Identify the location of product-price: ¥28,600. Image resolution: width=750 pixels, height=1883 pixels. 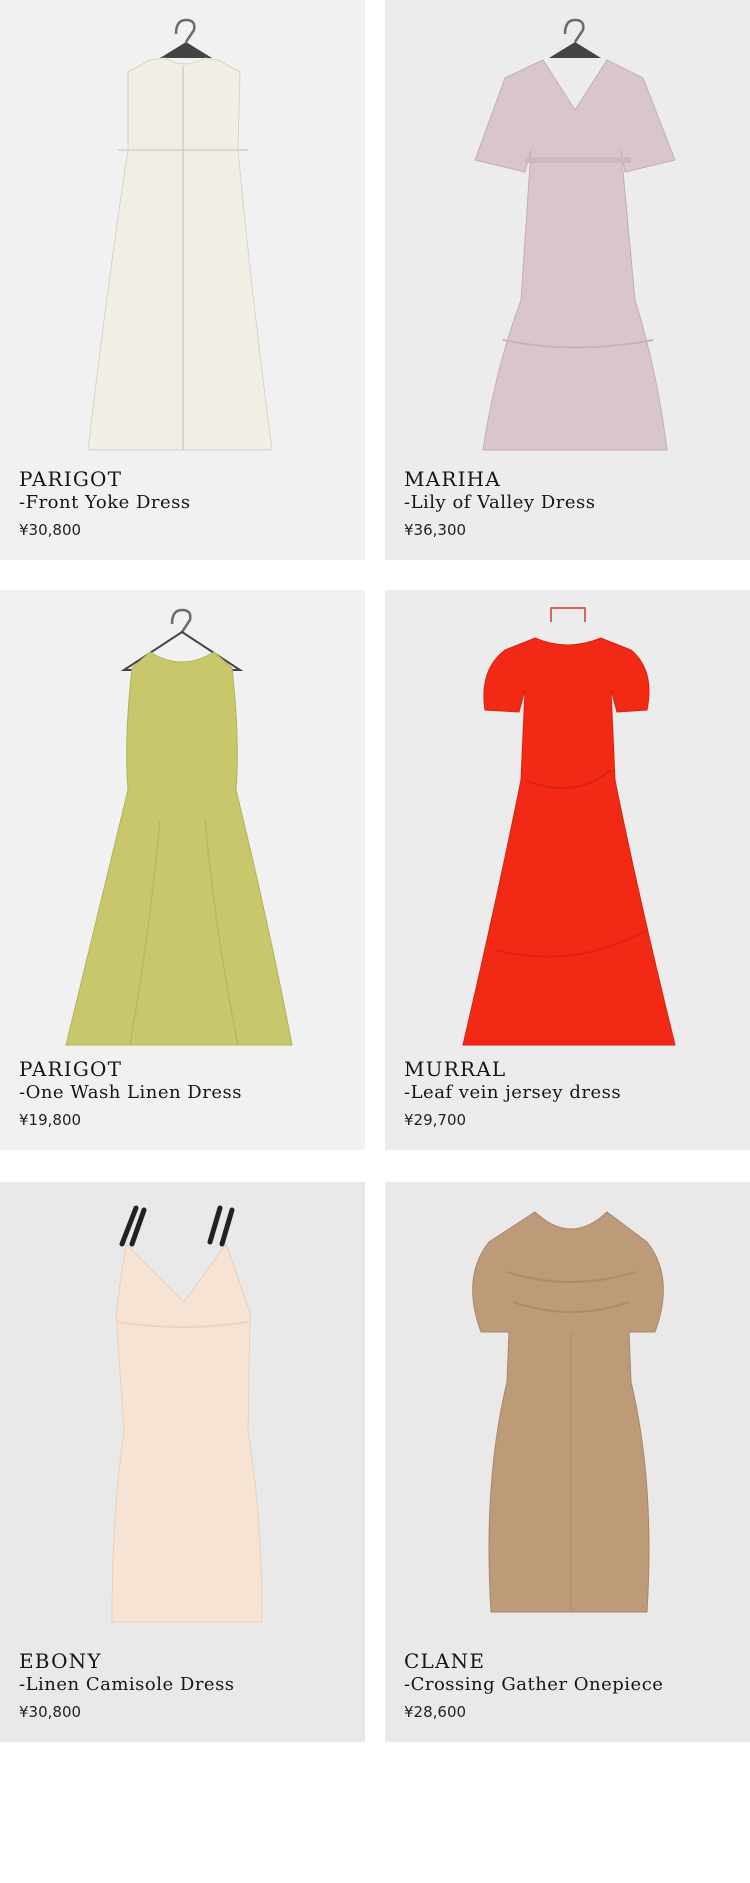
(435, 1712).